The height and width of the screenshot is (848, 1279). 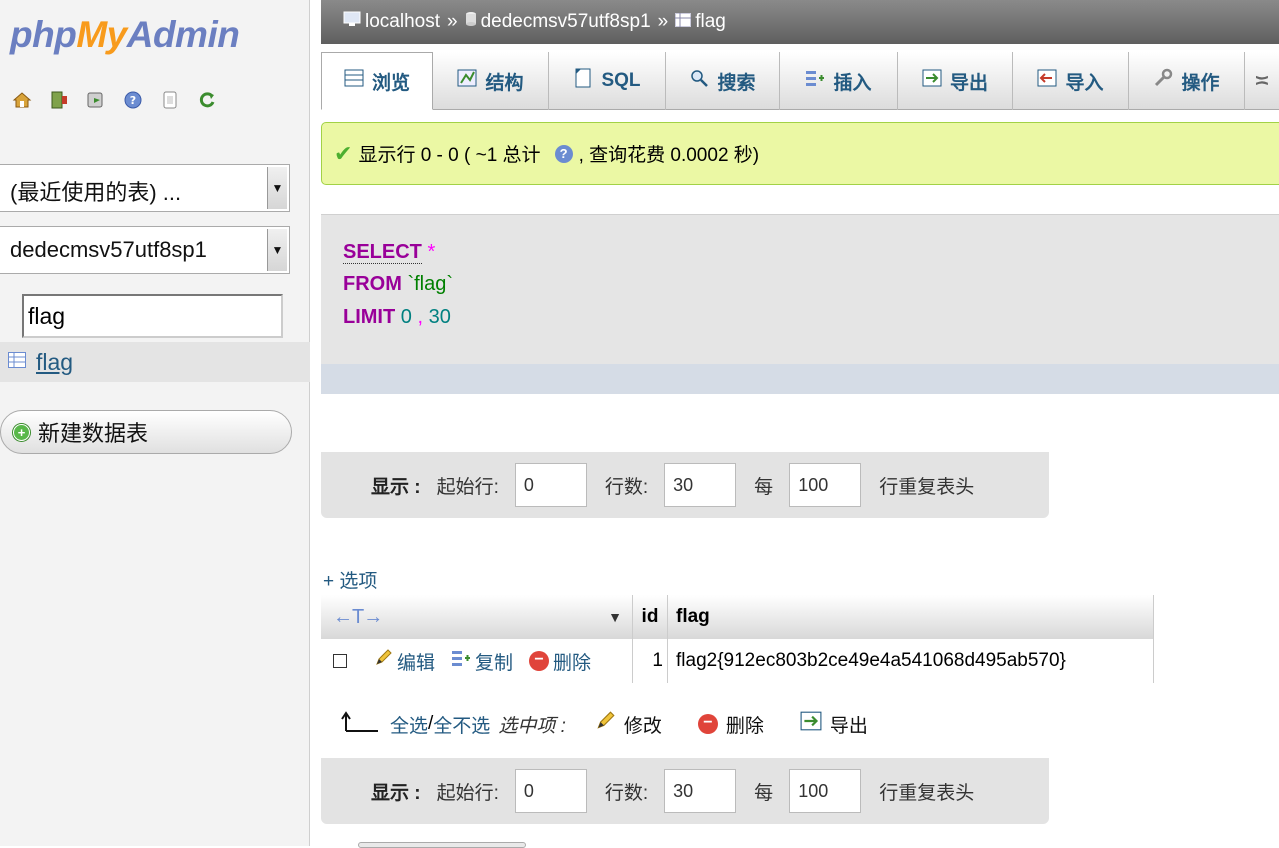 I want to click on tab-more: ≍, so click(x=1262, y=81).